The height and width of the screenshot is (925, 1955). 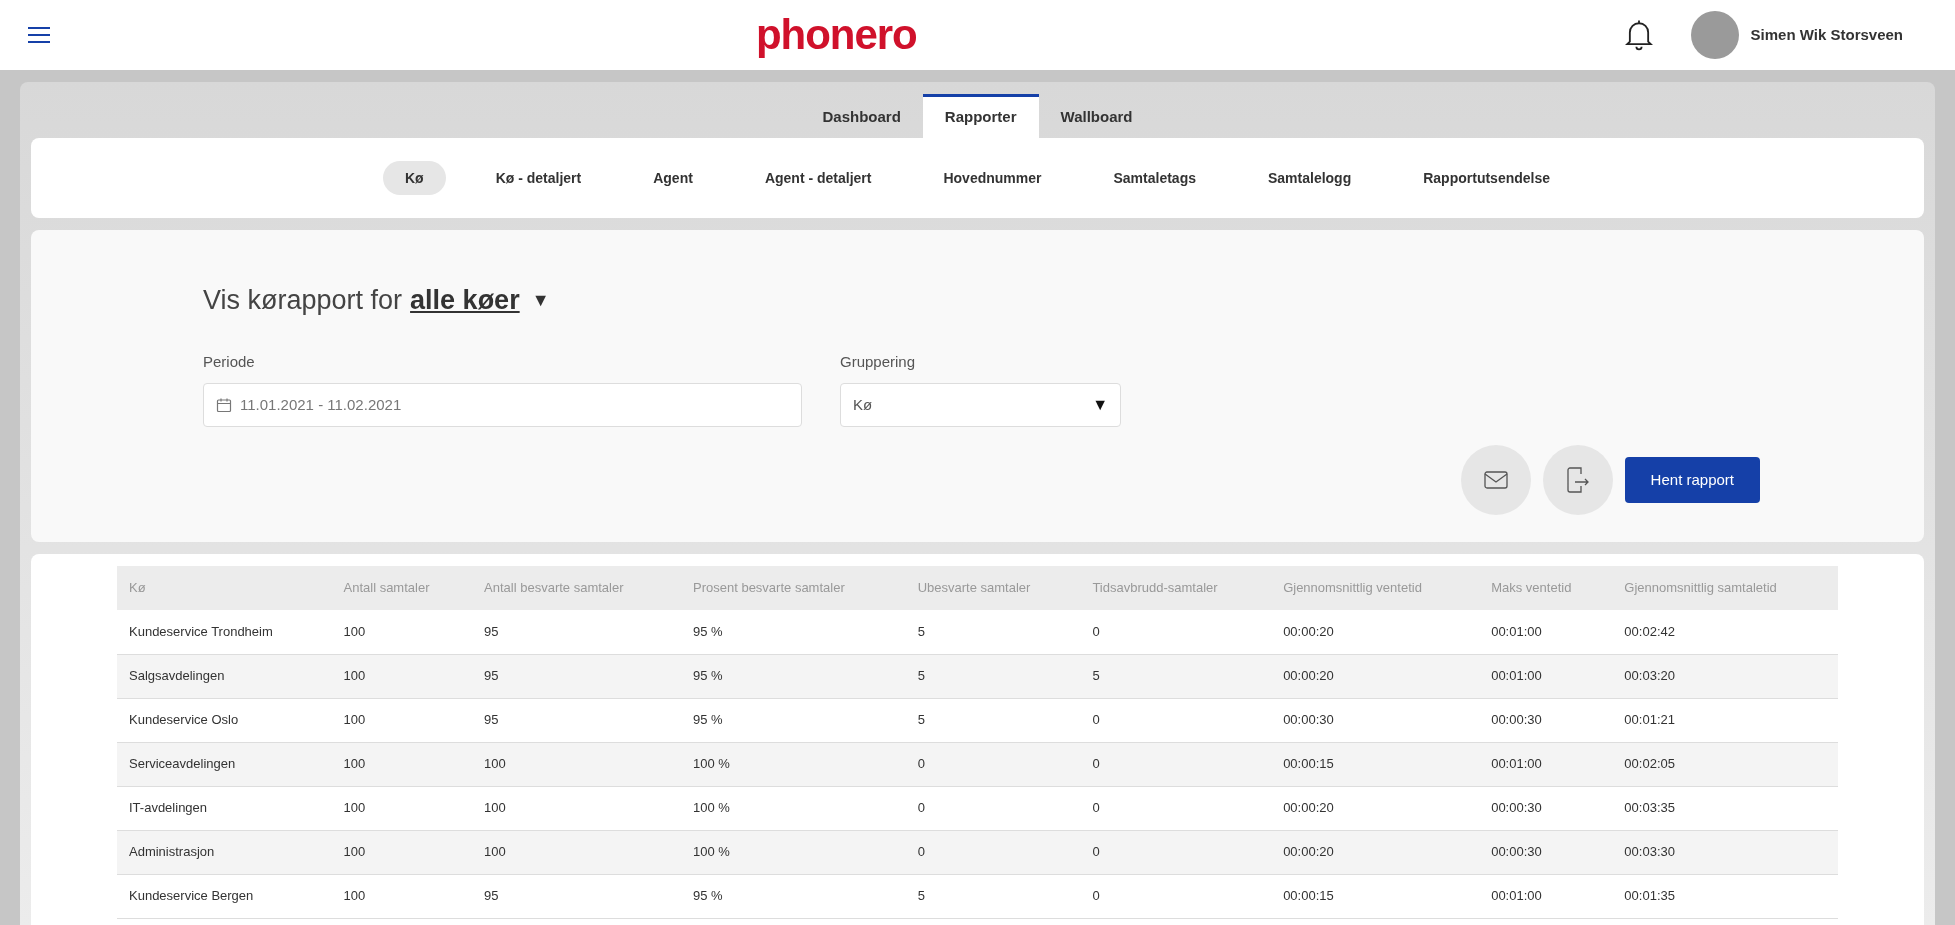 I want to click on date-field: 11.01.2021 - 11.02.2021, so click(x=502, y=405).